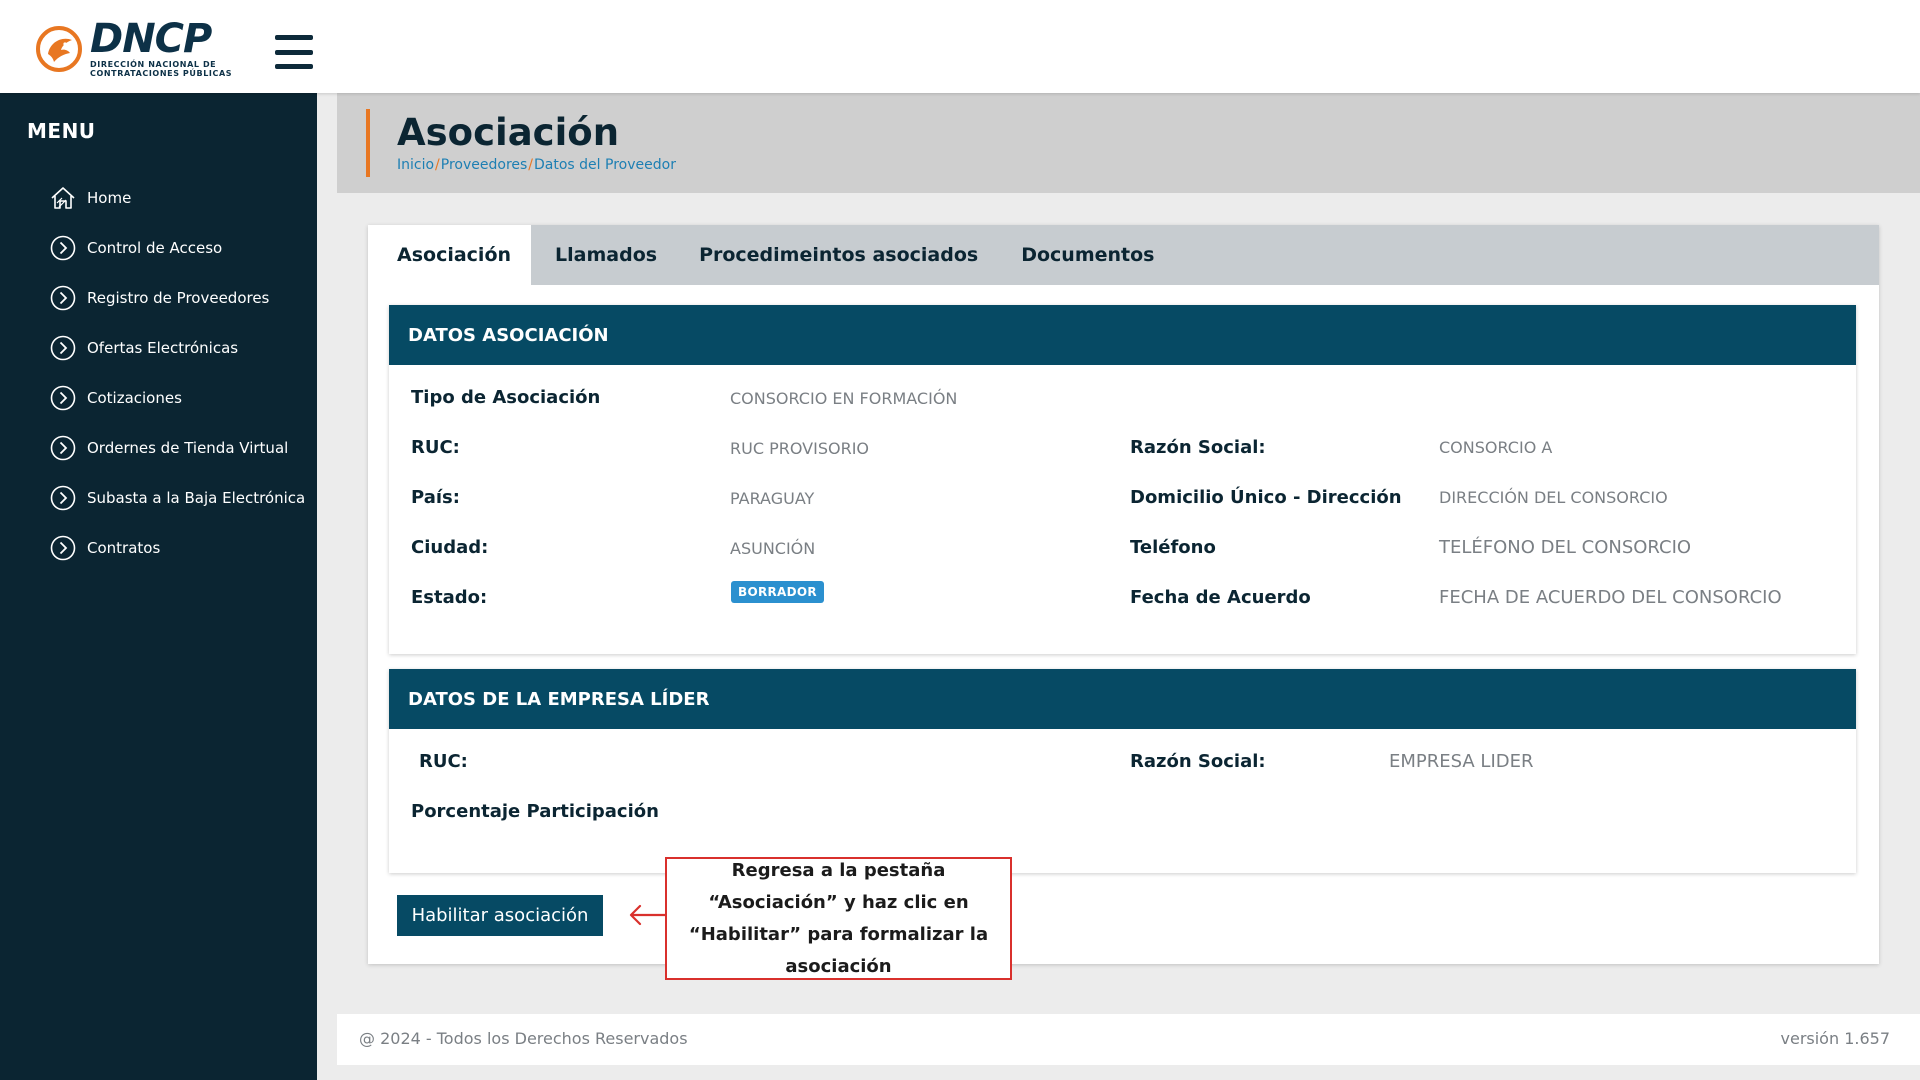 The width and height of the screenshot is (1920, 1080). I want to click on estado-label: Estado:, so click(449, 597).